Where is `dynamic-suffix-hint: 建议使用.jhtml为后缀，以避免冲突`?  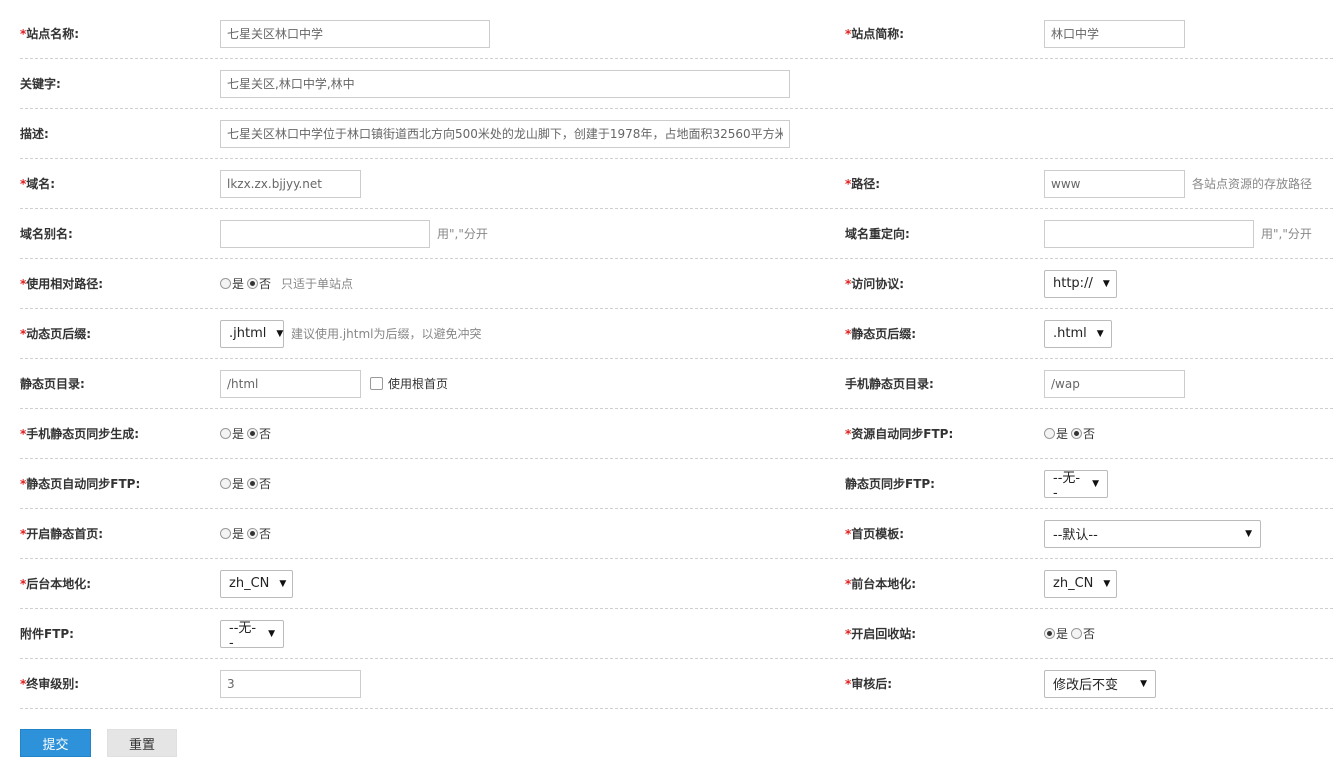 dynamic-suffix-hint: 建议使用.jhtml为后缀，以避免冲突 is located at coordinates (386, 334).